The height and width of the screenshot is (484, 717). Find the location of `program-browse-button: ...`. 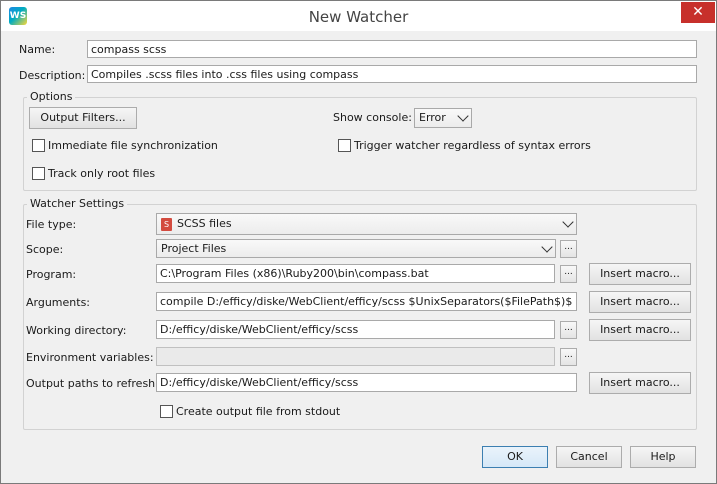

program-browse-button: ... is located at coordinates (568, 274).